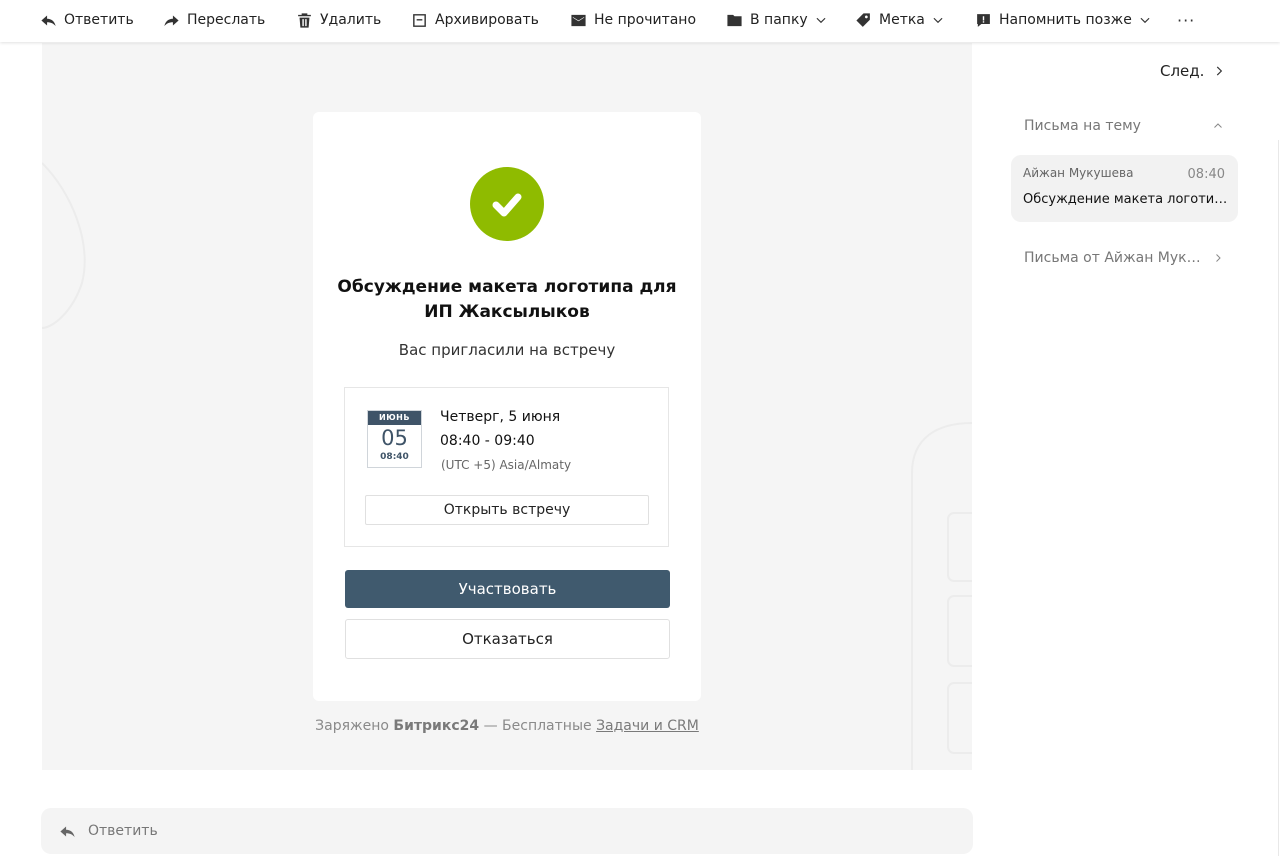 This screenshot has width=1280, height=856. I want to click on thread-messages-toggle: Письма на тему, so click(1124, 126).